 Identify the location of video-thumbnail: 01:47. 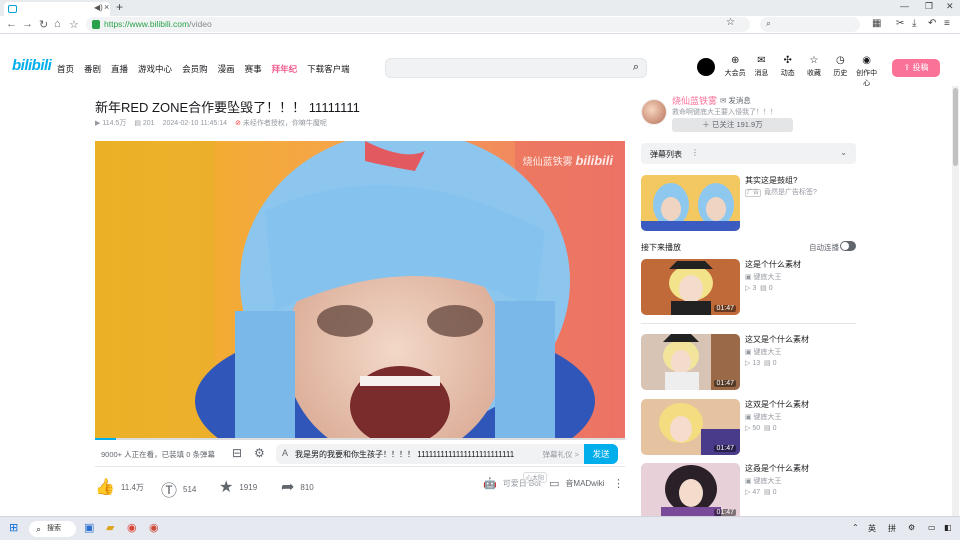
(690, 427).